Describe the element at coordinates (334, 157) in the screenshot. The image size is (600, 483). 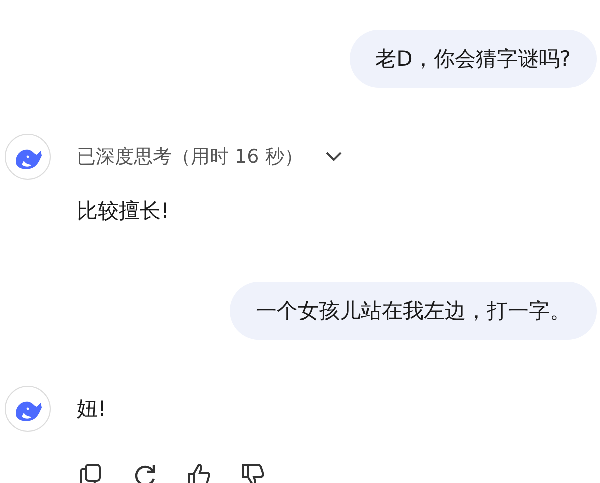
I see `chevron-down-icon` at that location.